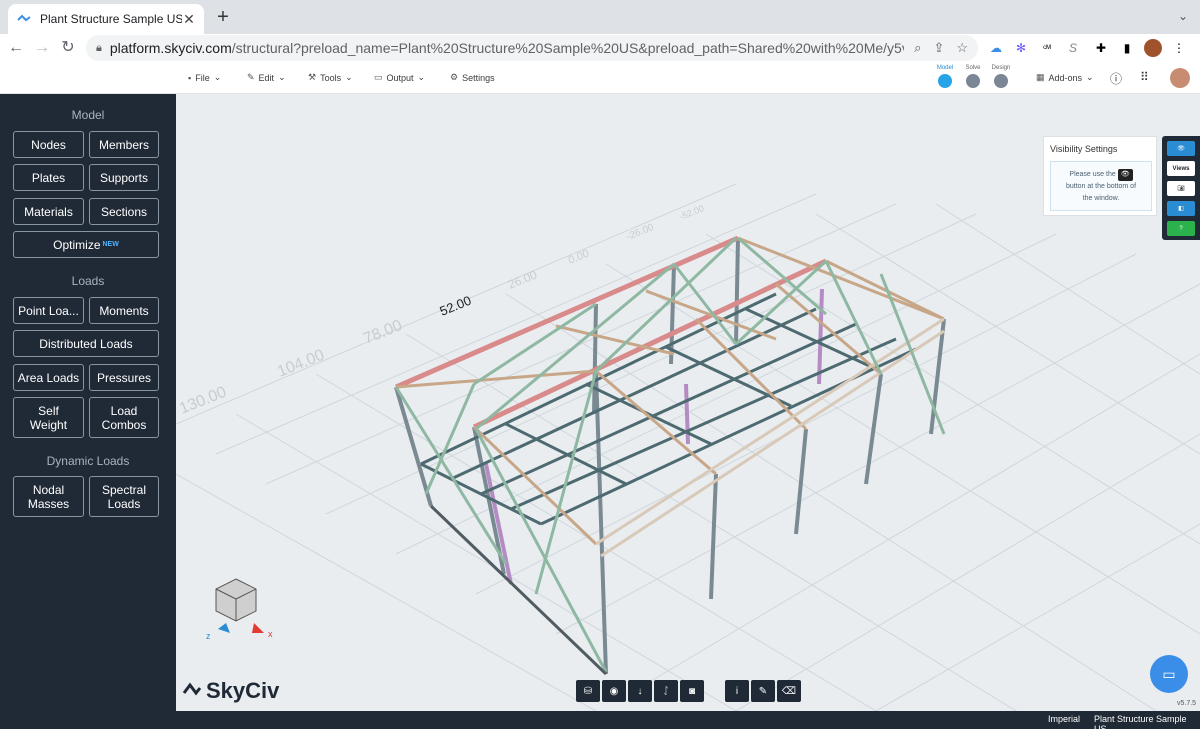 Image resolution: width=1200 pixels, height=734 pixels. Describe the element at coordinates (189, 19) in the screenshot. I see `tab-close-icon: ✕` at that location.